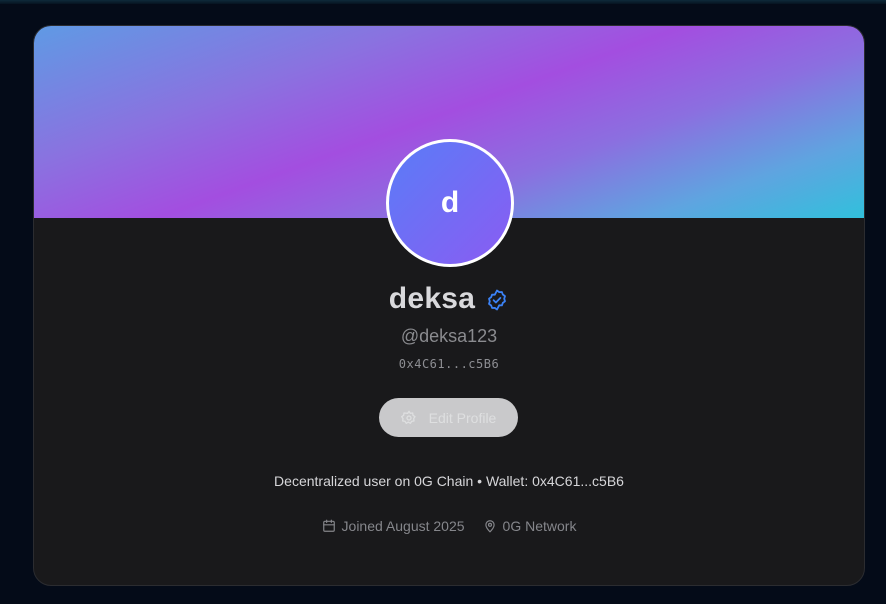 The height and width of the screenshot is (604, 886). I want to click on map-pin-icon, so click(490, 526).